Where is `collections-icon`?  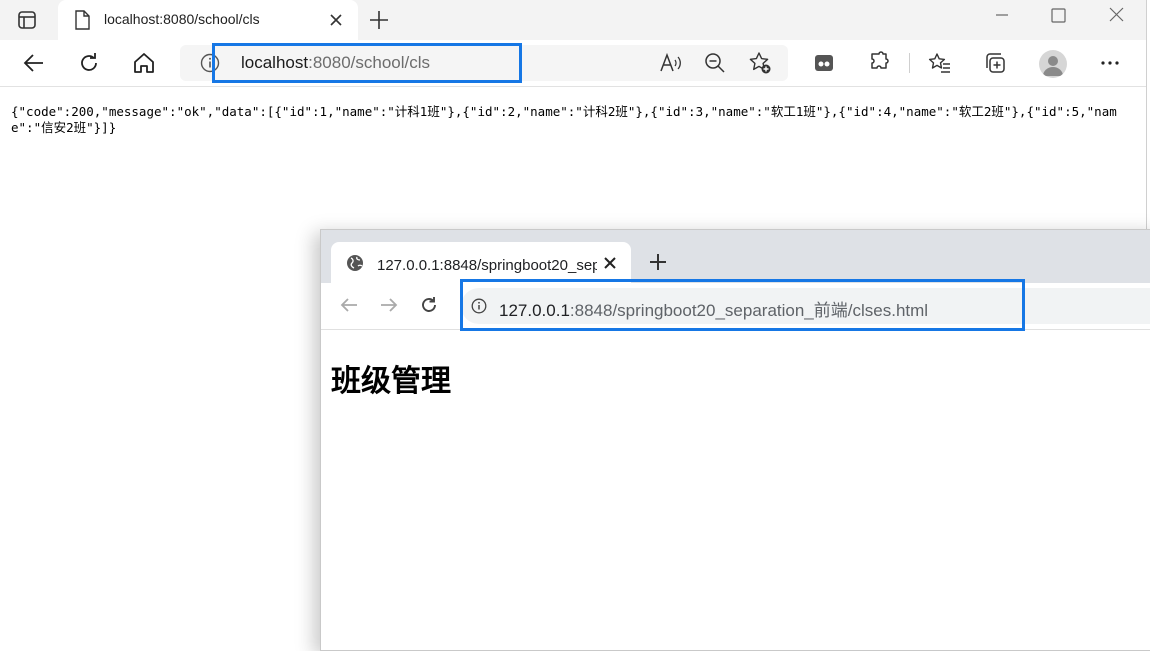
collections-icon is located at coordinates (995, 63).